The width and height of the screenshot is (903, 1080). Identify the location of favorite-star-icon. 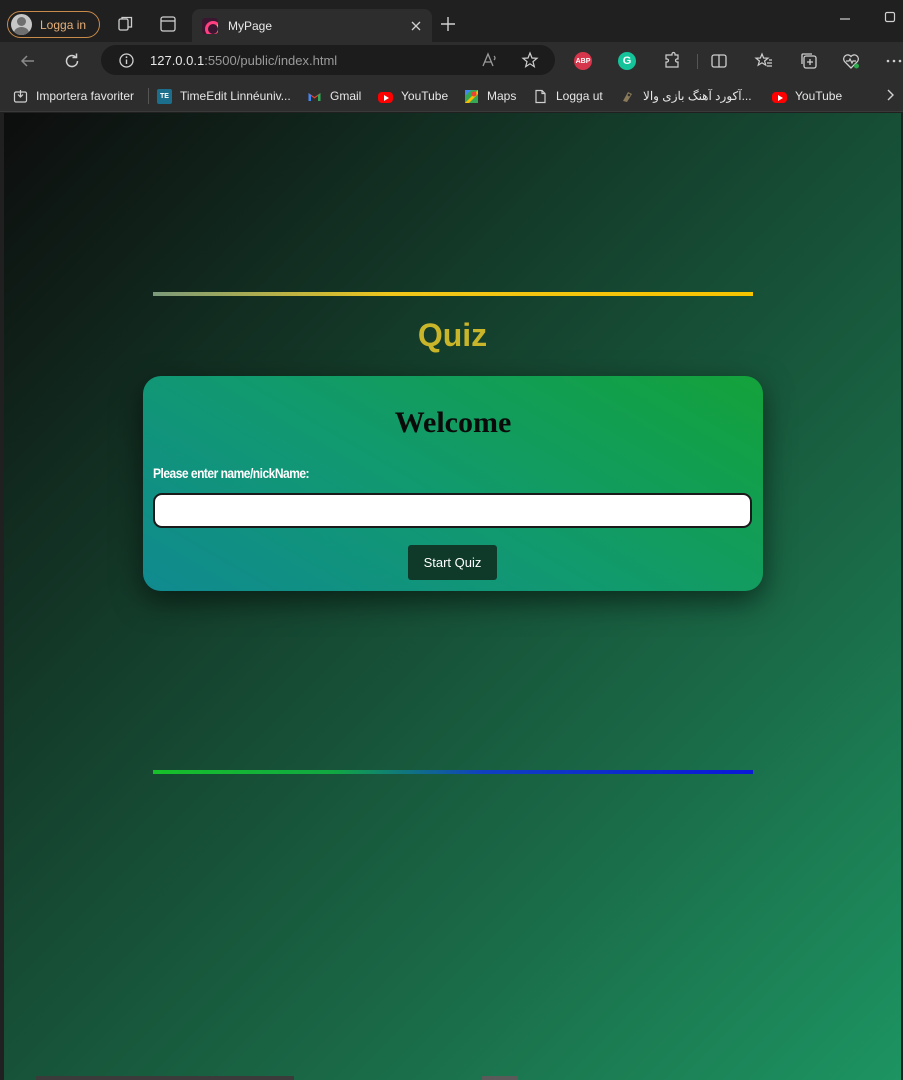
(530, 60).